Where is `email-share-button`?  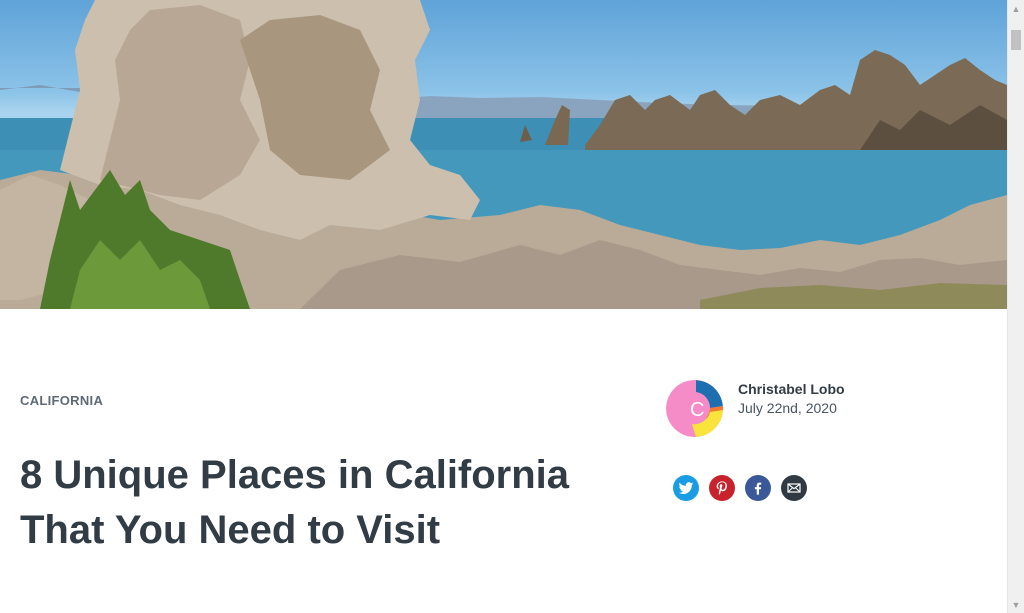
email-share-button is located at coordinates (794, 488).